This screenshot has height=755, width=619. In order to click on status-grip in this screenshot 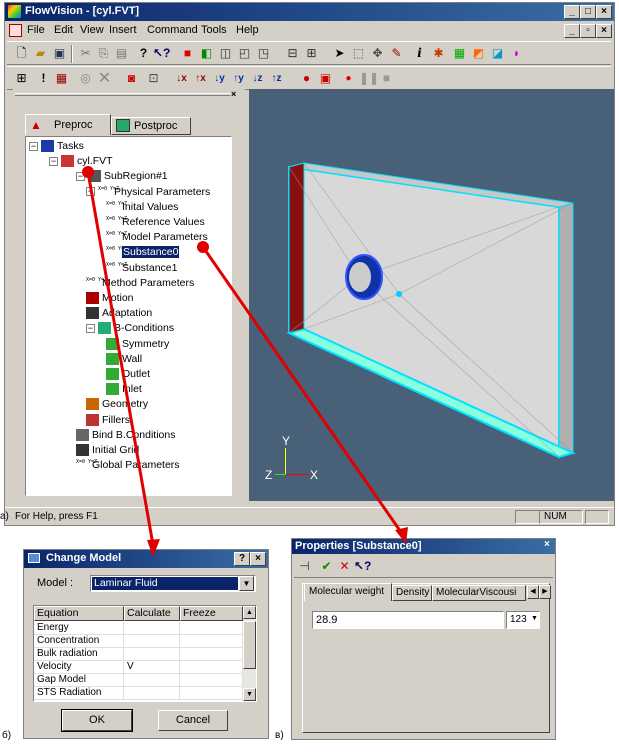, I will do `click(597, 517)`.